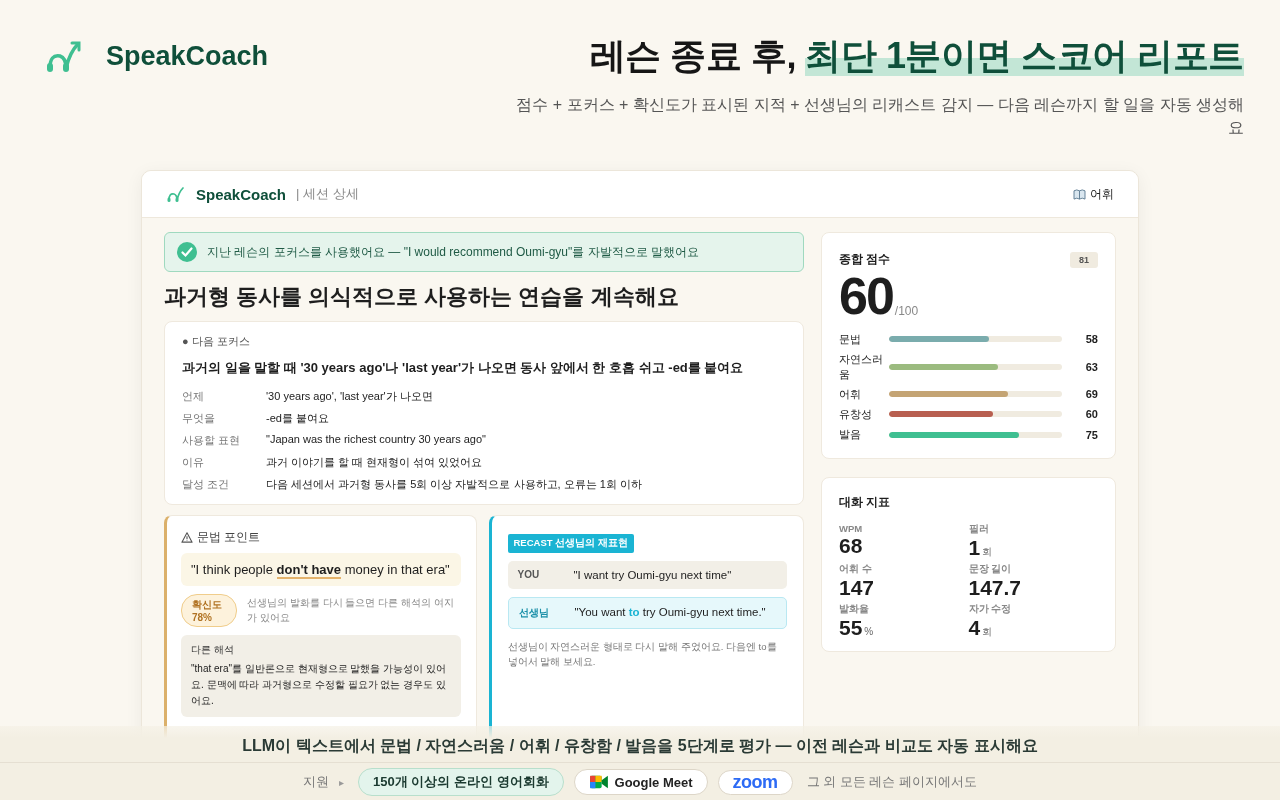 This screenshot has width=1280, height=800. Describe the element at coordinates (670, 613) in the screenshot. I see `utterance: "You want to try Oumi-gyu next time."` at that location.